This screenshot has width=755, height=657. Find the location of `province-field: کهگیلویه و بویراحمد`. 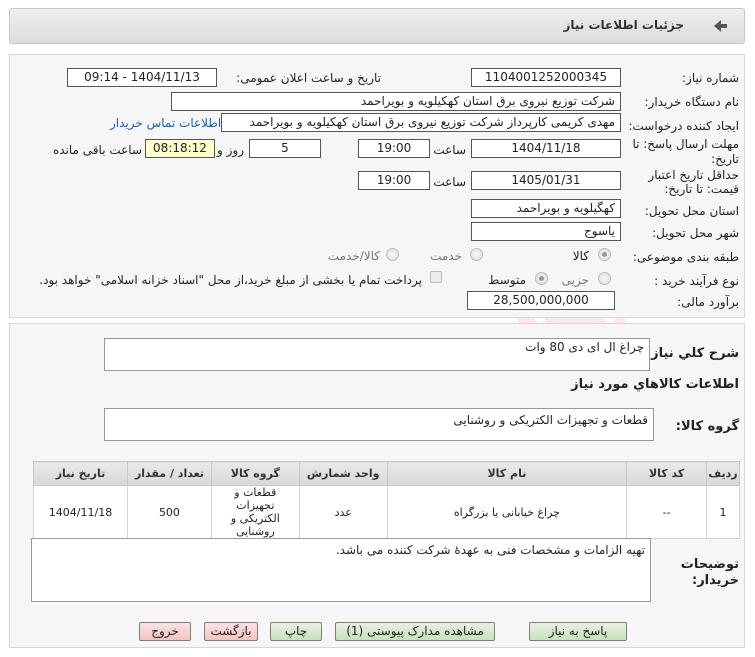

province-field: کهگیلویه و بویراحمد is located at coordinates (546, 208).